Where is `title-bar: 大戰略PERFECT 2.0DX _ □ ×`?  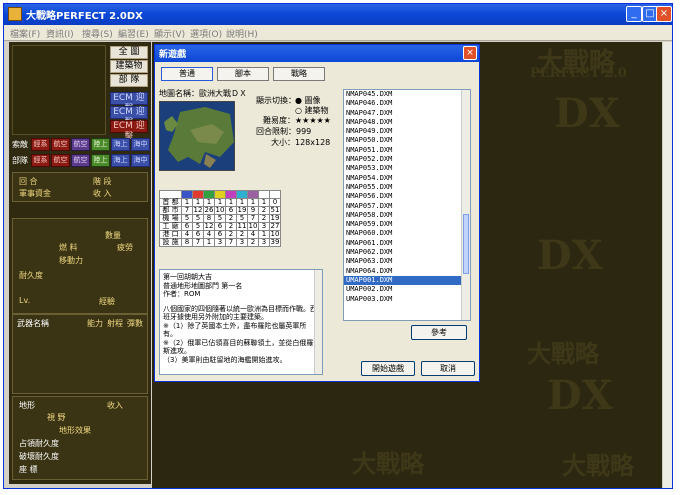
title-bar: 大戰略PERFECT 2.0DX _ □ × is located at coordinates (338, 14).